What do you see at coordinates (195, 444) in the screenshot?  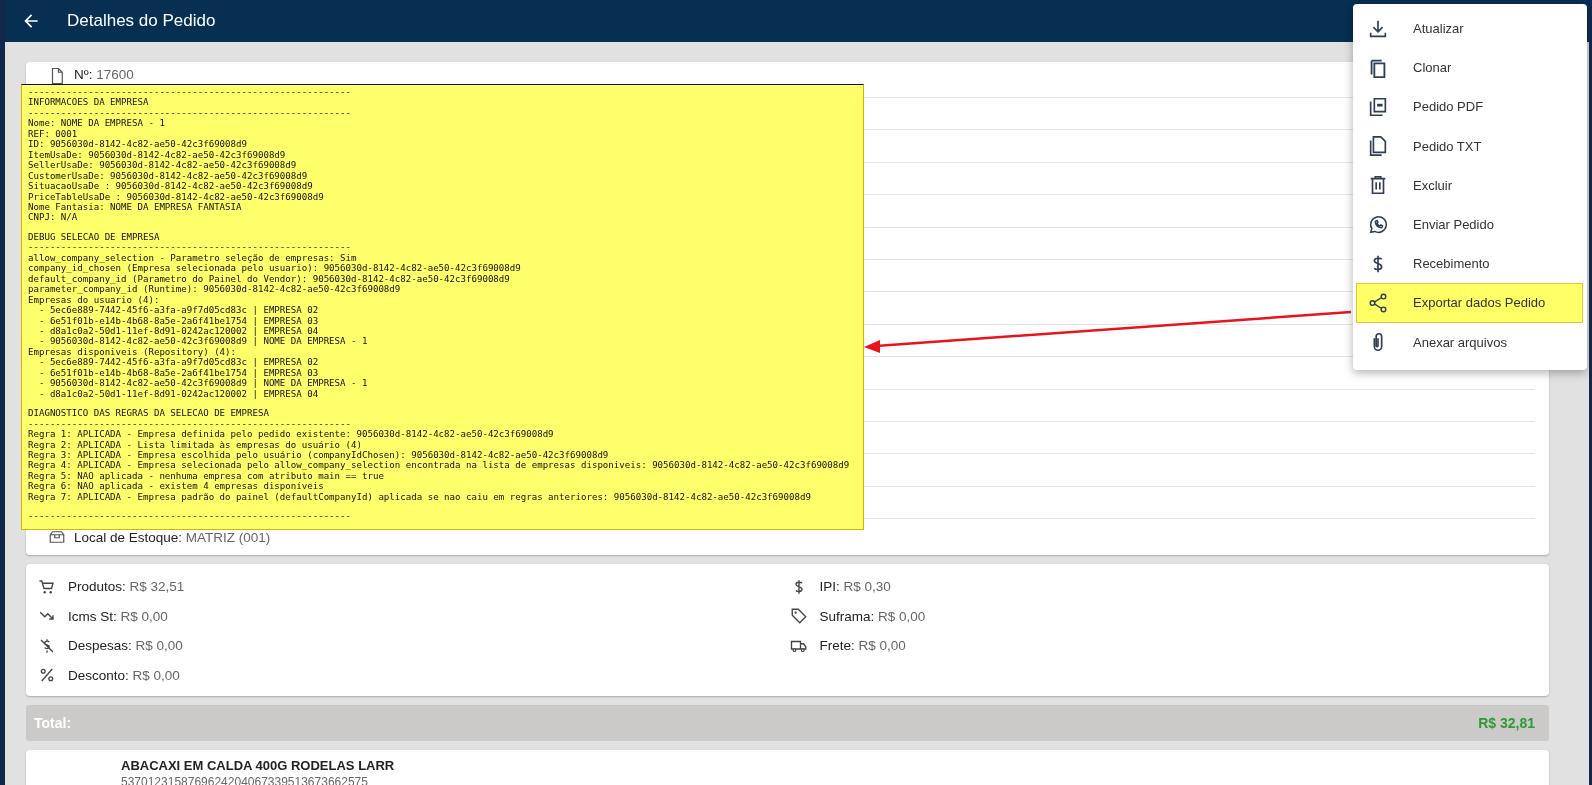 I see `debug-line: Regra 2: APLICADA - Lista limitada às empresas do usuário (4)` at bounding box center [195, 444].